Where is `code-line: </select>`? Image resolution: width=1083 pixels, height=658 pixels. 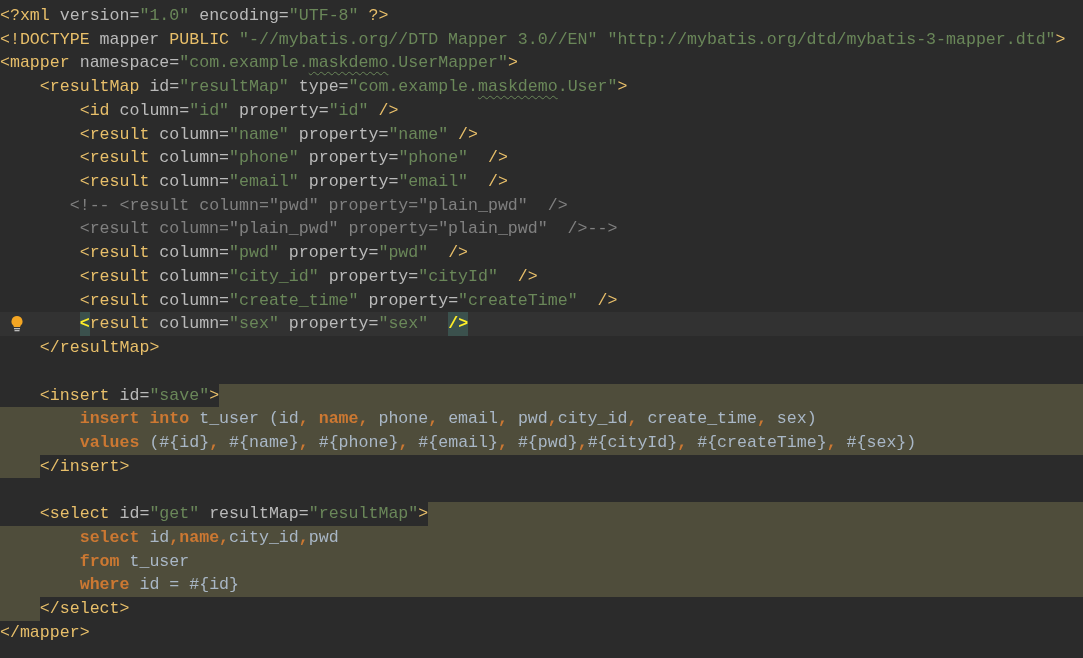 code-line: </select> is located at coordinates (541, 608).